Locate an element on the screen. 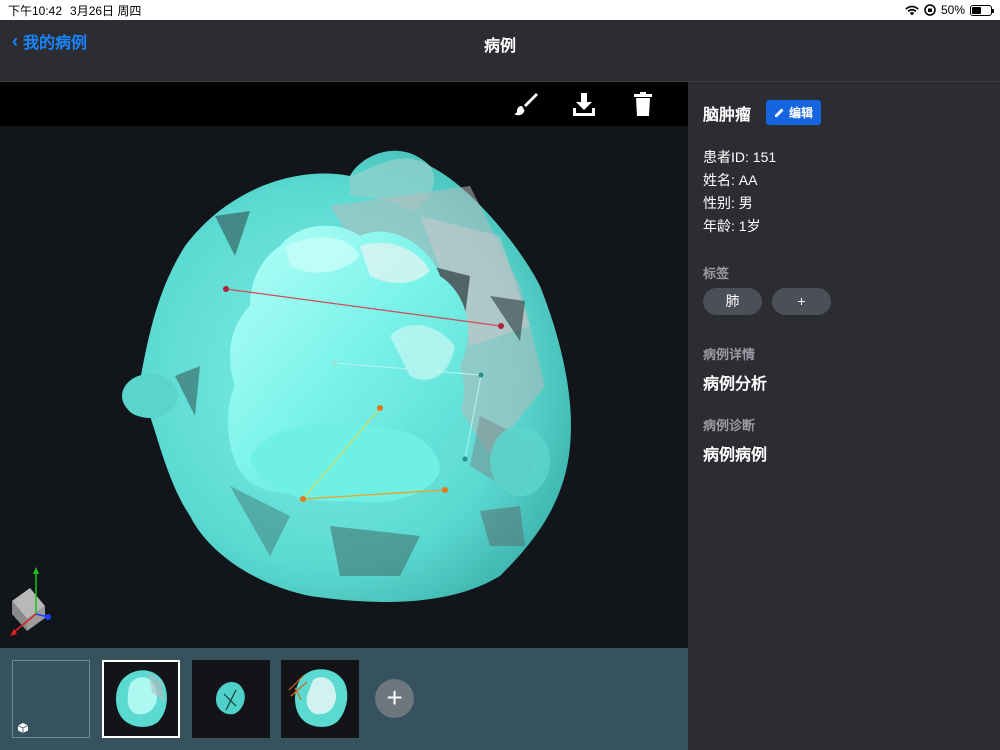 The image size is (1000, 750). add-thumbnail-button: + is located at coordinates (394, 698).